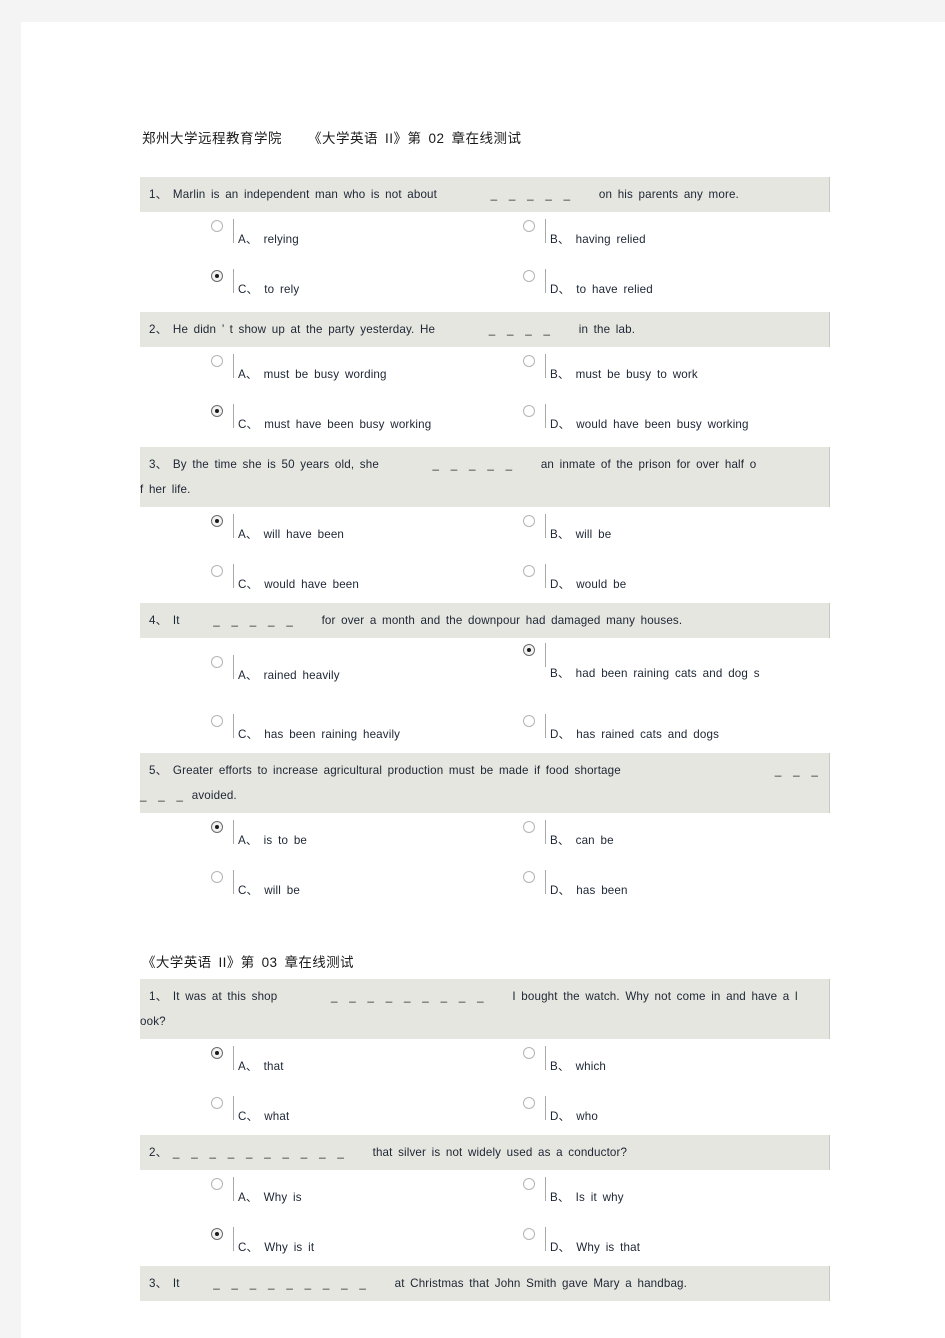 Image resolution: width=945 pixels, height=1338 pixels. What do you see at coordinates (657, 237) in the screenshot?
I see `option-b: B、 having relied` at bounding box center [657, 237].